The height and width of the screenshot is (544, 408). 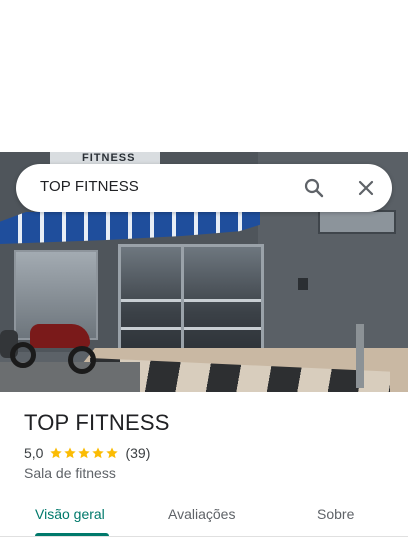 What do you see at coordinates (357, 222) in the screenshot?
I see `photo-window` at bounding box center [357, 222].